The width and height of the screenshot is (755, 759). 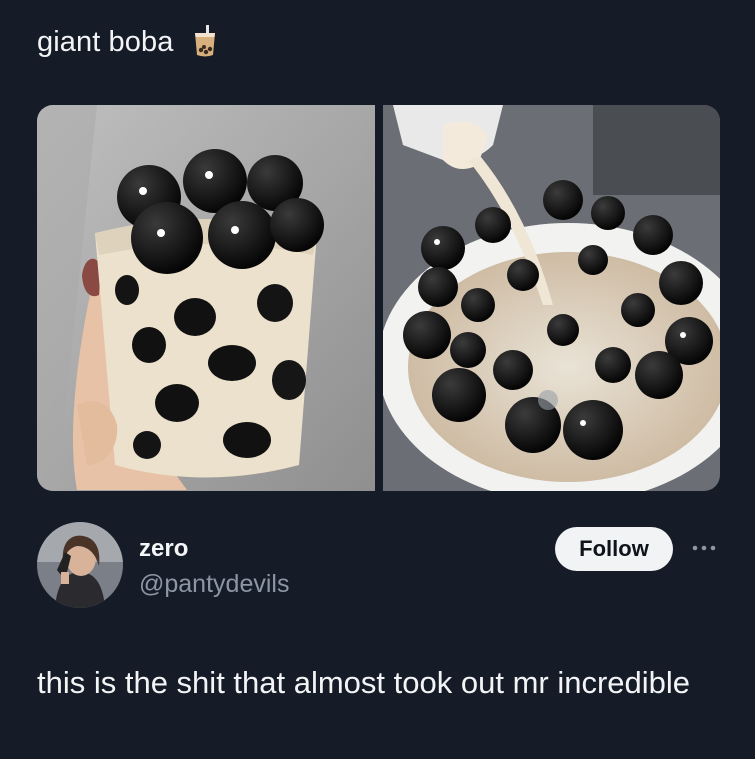 I want to click on handle: @pantydevils, so click(x=214, y=584).